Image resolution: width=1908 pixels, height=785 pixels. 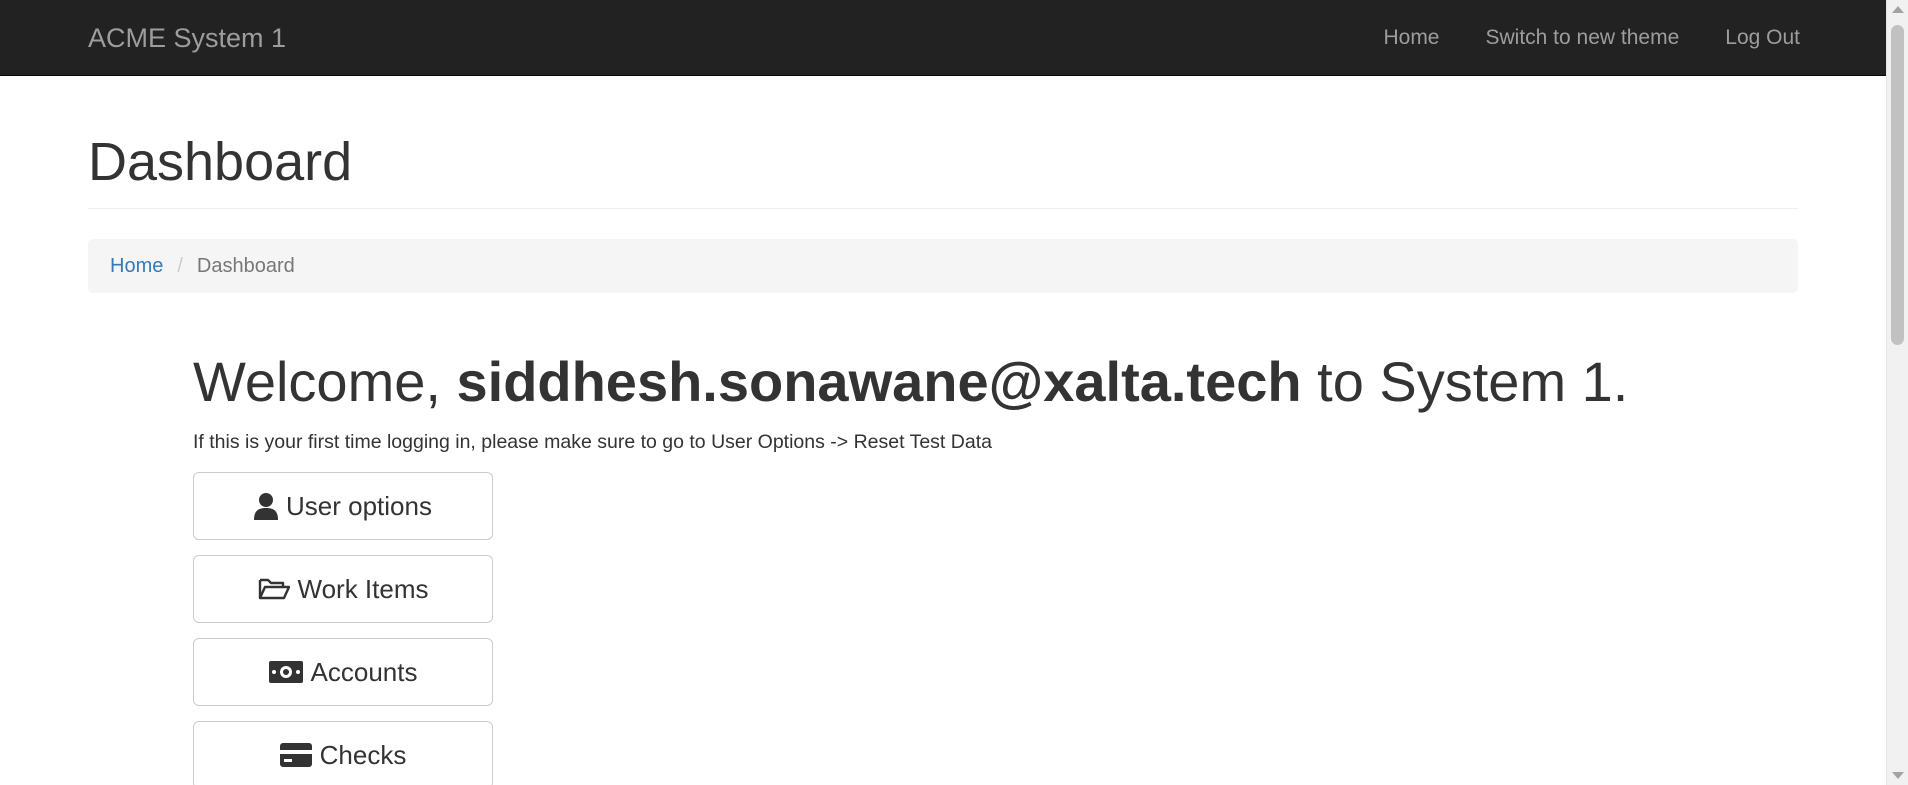 What do you see at coordinates (1897, 392) in the screenshot?
I see `page-scrollbar` at bounding box center [1897, 392].